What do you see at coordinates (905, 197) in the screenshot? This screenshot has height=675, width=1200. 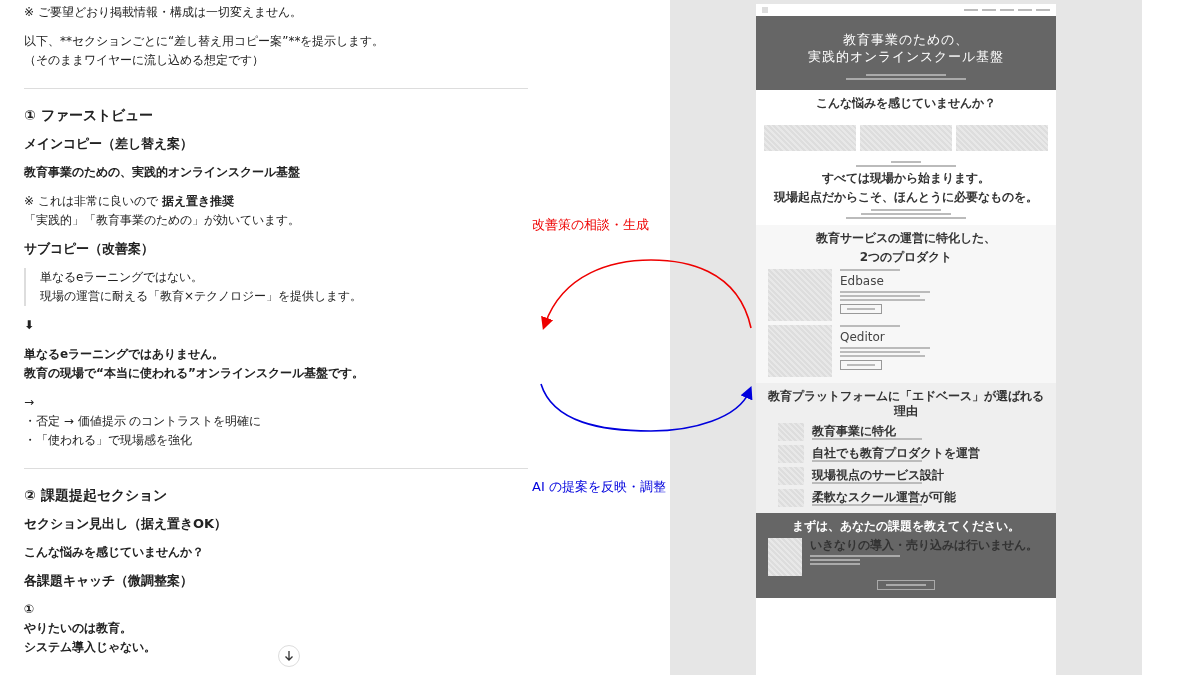 I see `message-heading: 現場起点だからこそ、ほんとうに必要なものを。` at bounding box center [905, 197].